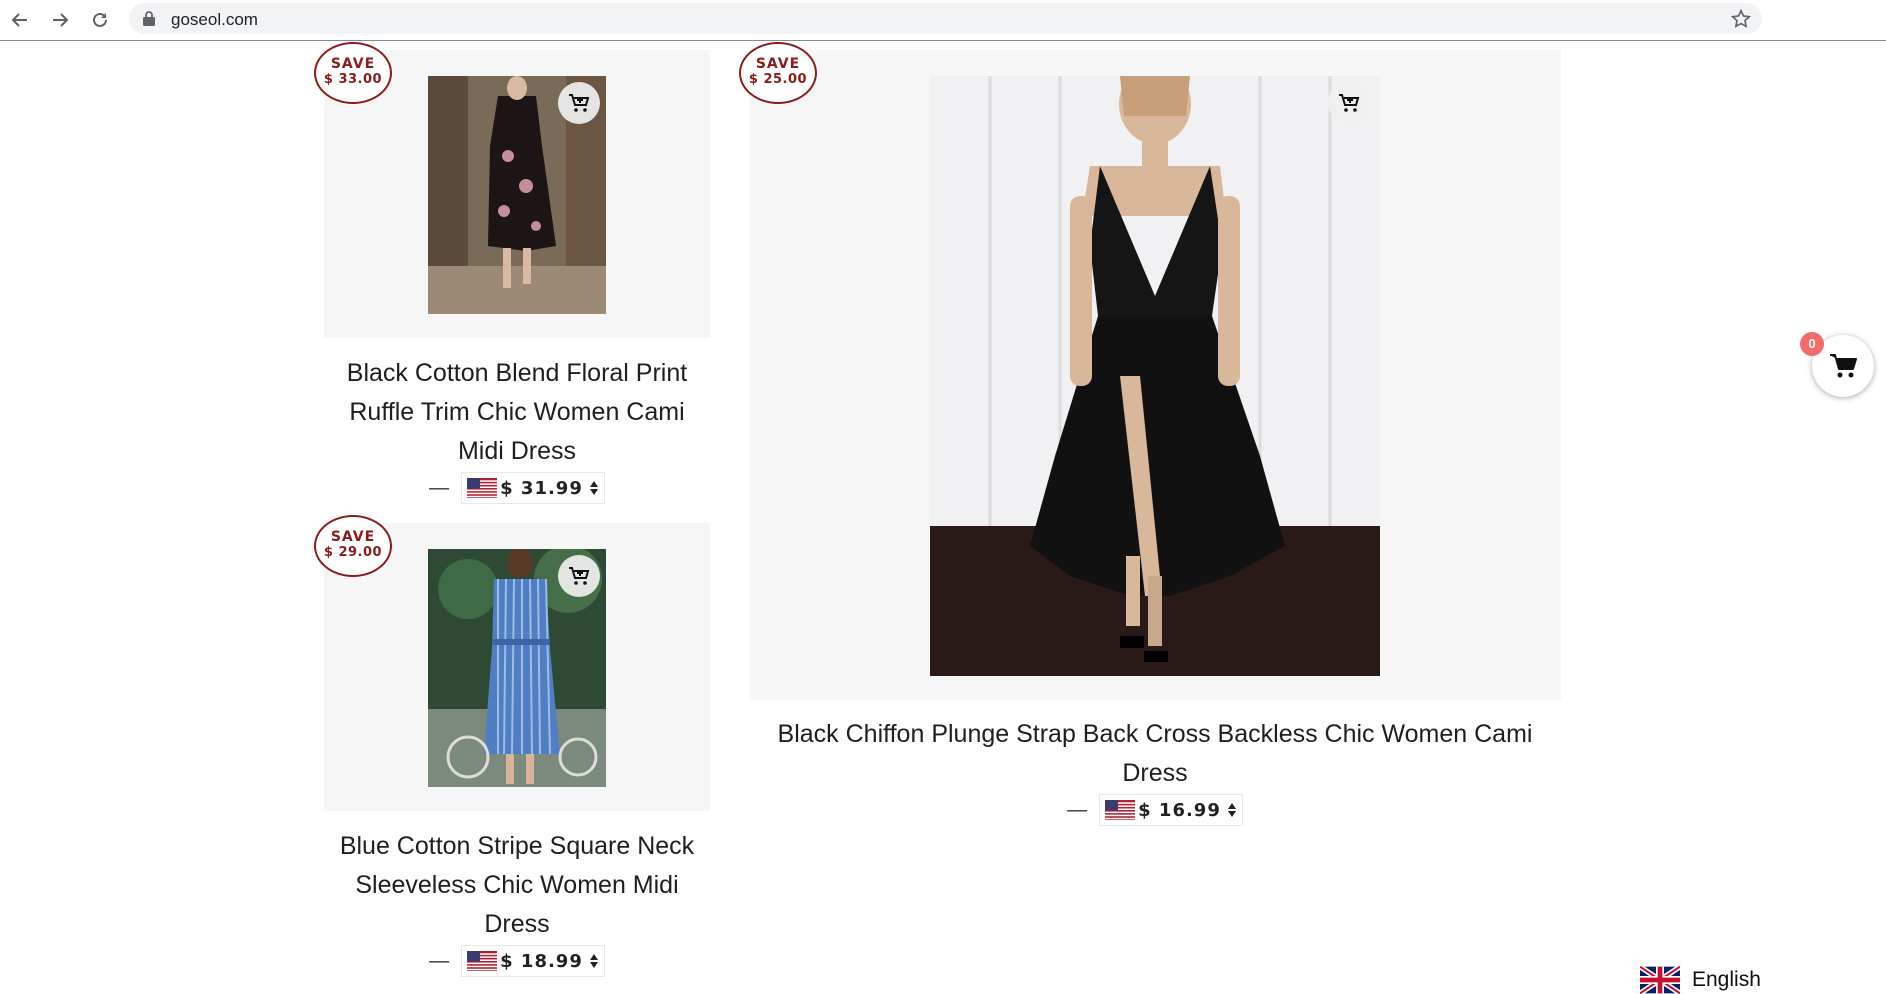 This screenshot has width=1886, height=994. Describe the element at coordinates (1843, 366) in the screenshot. I see `shopping-cart-icon` at that location.